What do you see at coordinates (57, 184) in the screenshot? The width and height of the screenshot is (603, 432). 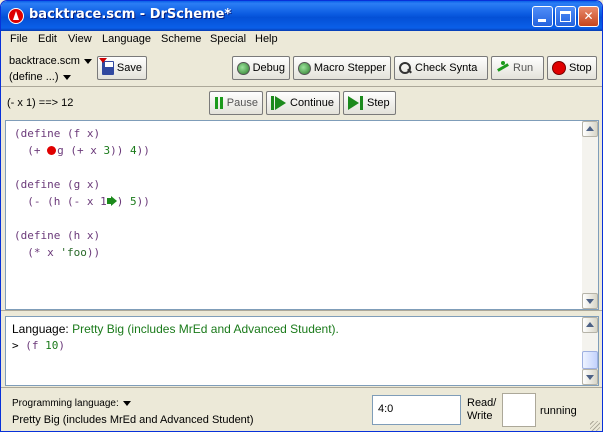 I see `code-line: (define (g x)` at bounding box center [57, 184].